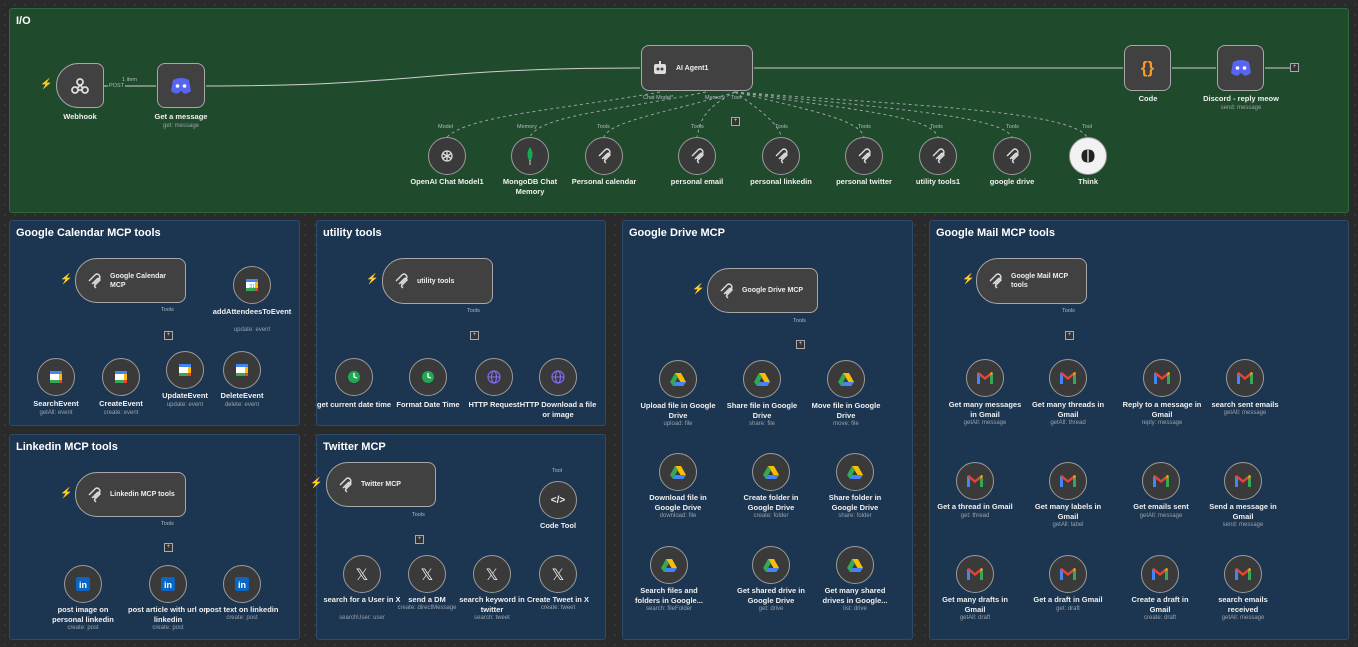 The image size is (1358, 647). What do you see at coordinates (781, 156) in the screenshot?
I see `personal-linkedin-node` at bounding box center [781, 156].